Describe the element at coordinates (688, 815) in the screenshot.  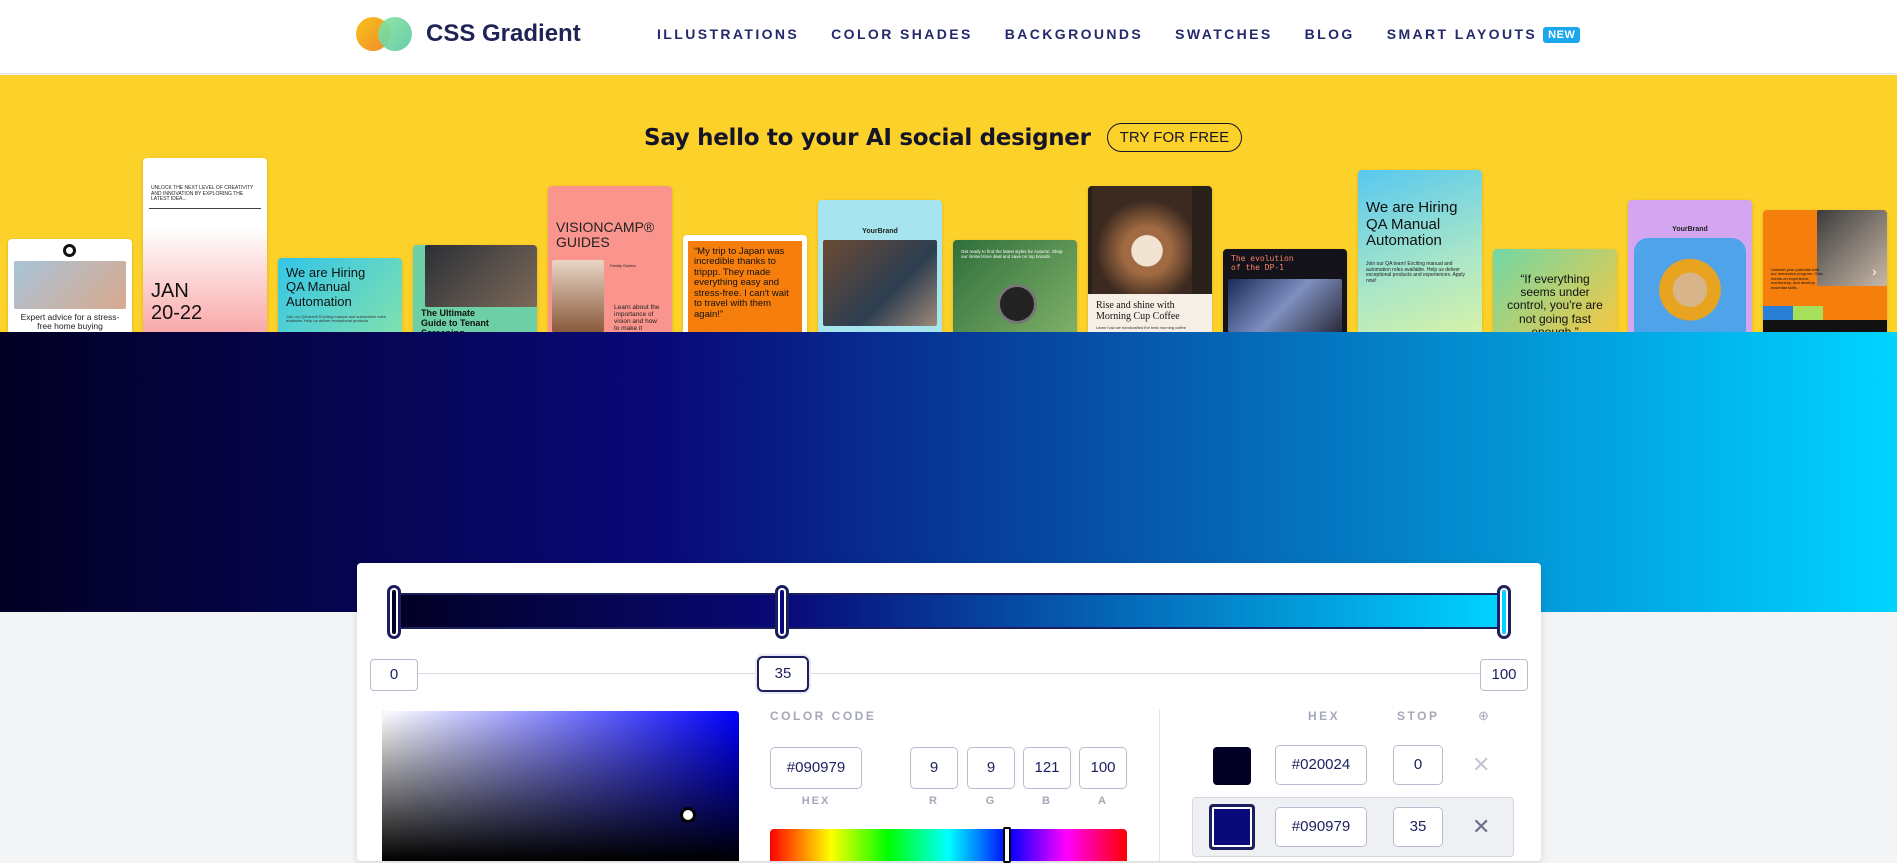
I see `saturation-knob` at that location.